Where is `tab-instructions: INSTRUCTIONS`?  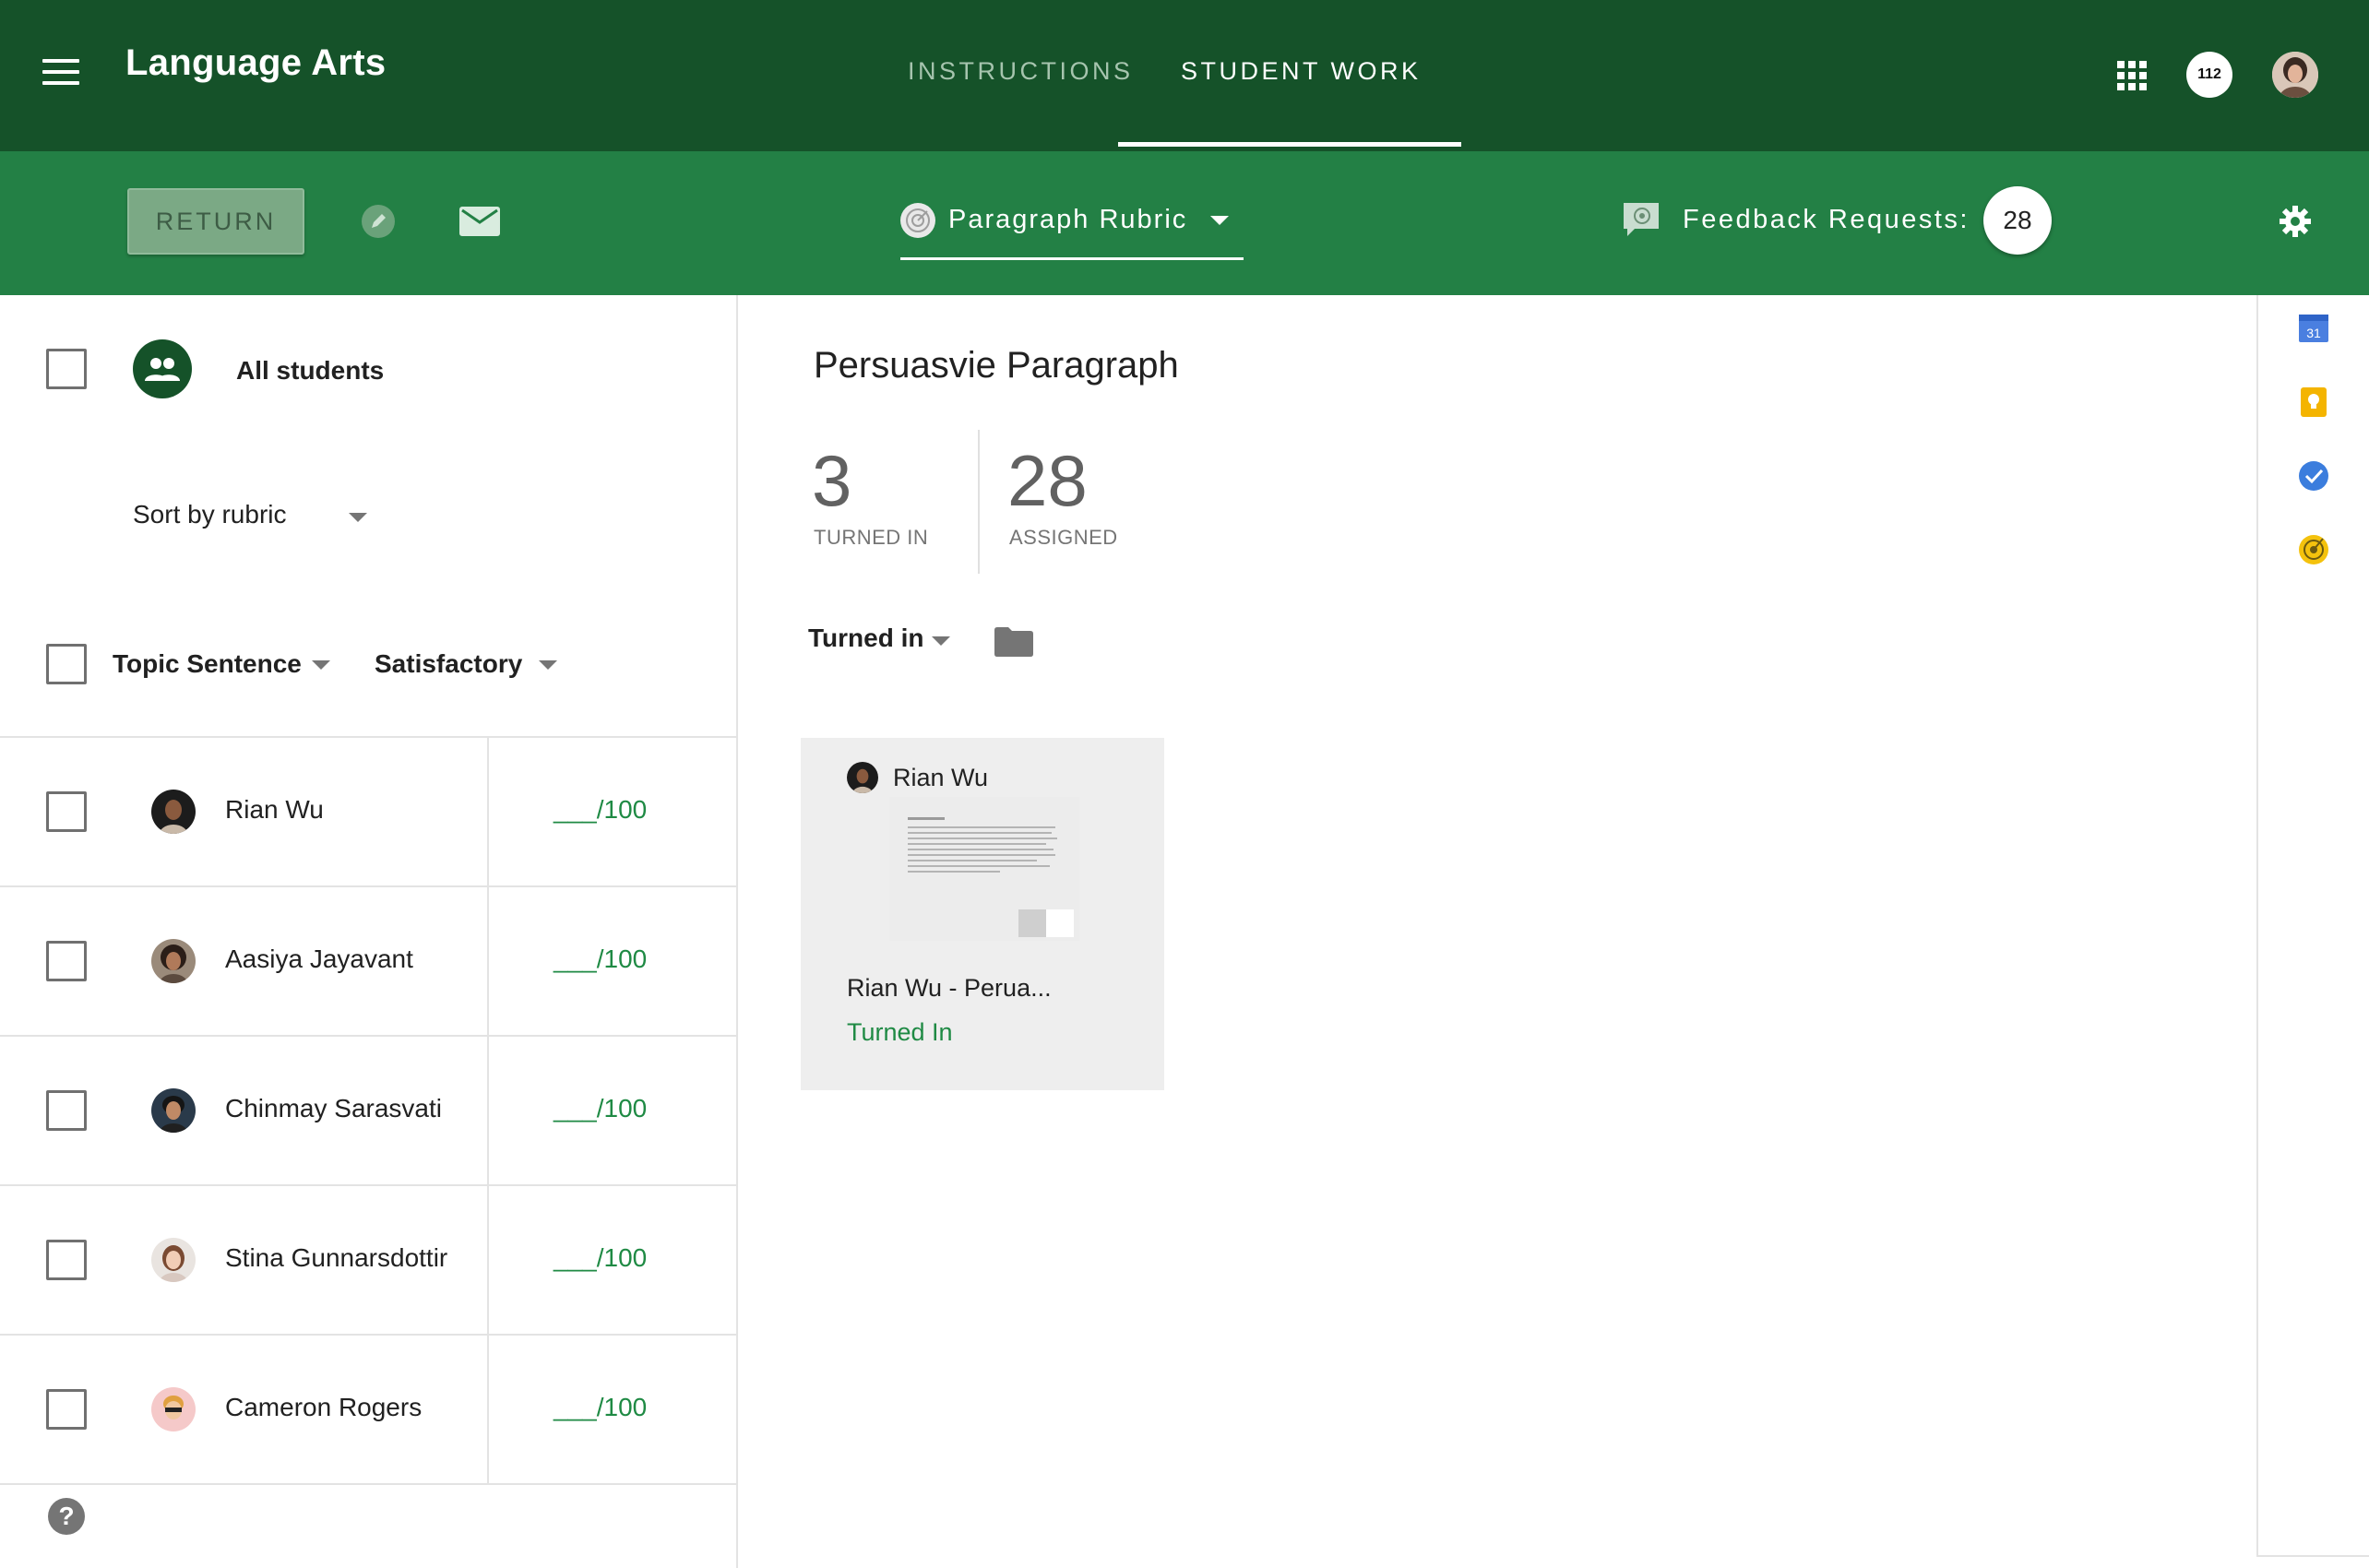 tab-instructions: INSTRUCTIONS is located at coordinates (1021, 71).